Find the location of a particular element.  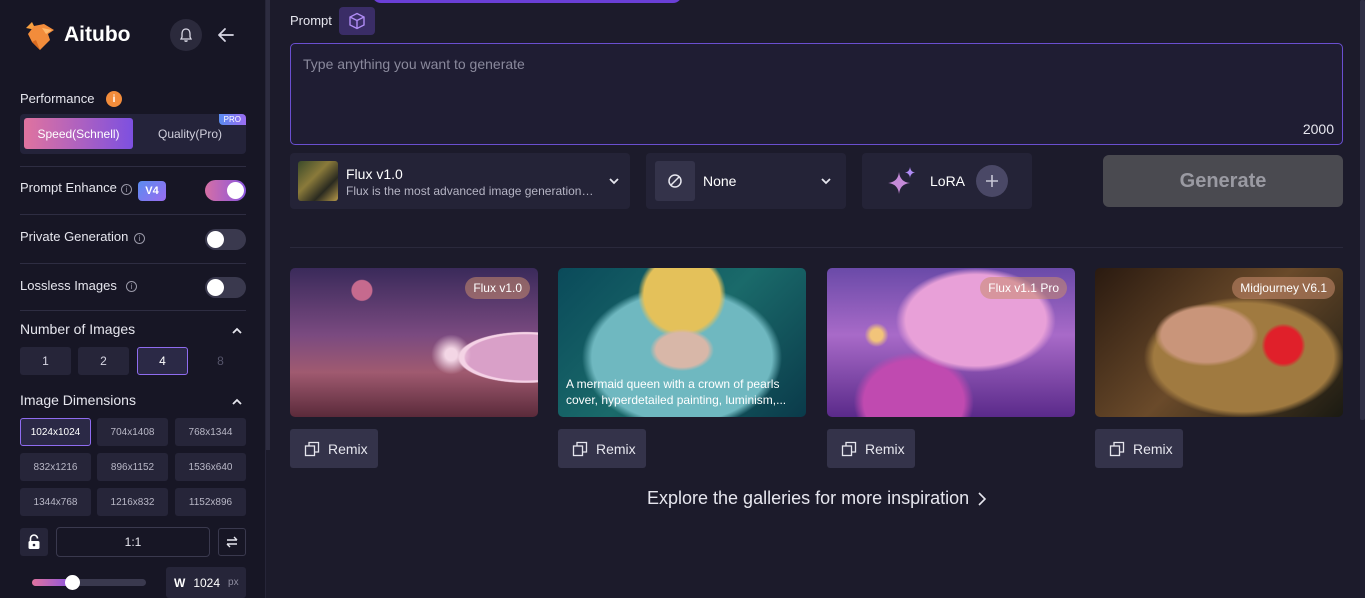

lossless-images-info-icon: i is located at coordinates (131, 286).